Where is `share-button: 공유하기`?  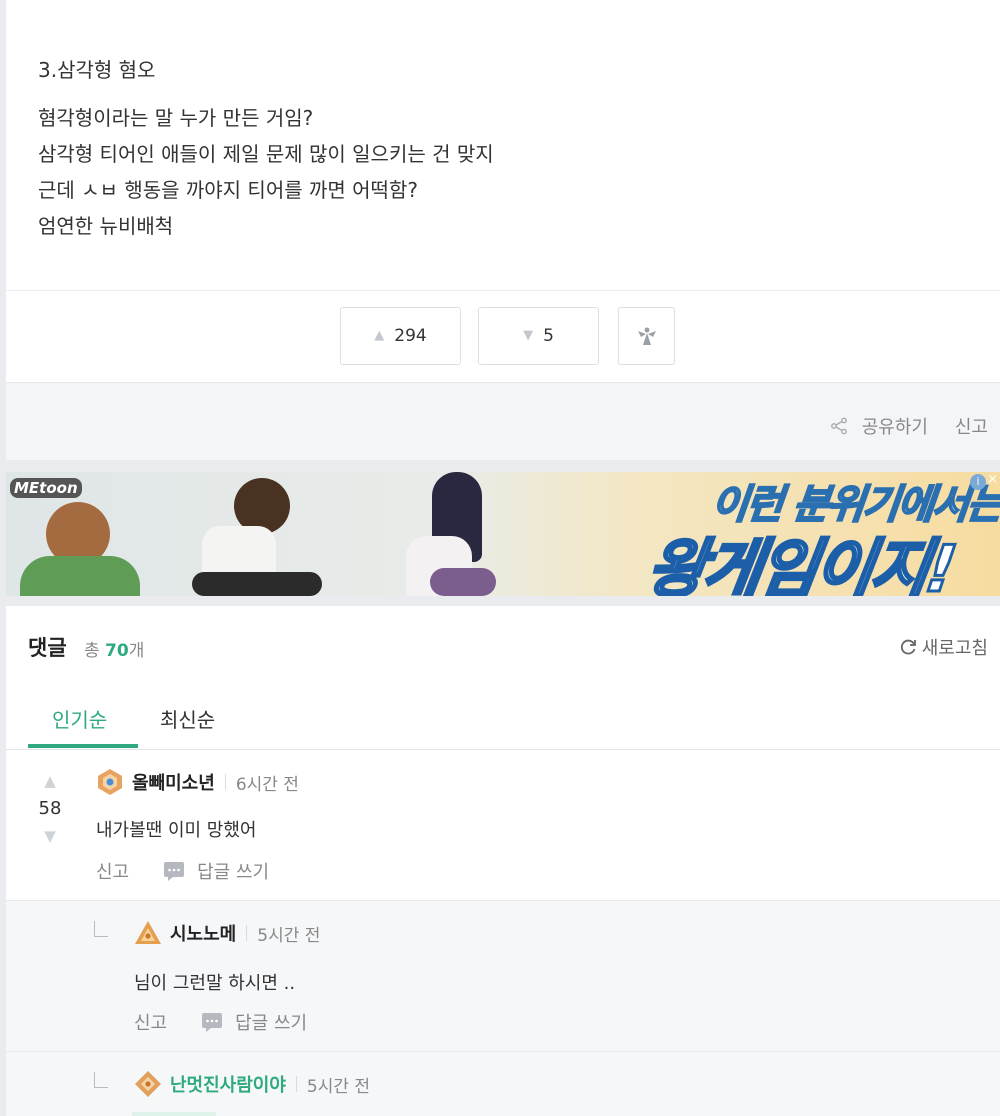 share-button: 공유하기 is located at coordinates (879, 426).